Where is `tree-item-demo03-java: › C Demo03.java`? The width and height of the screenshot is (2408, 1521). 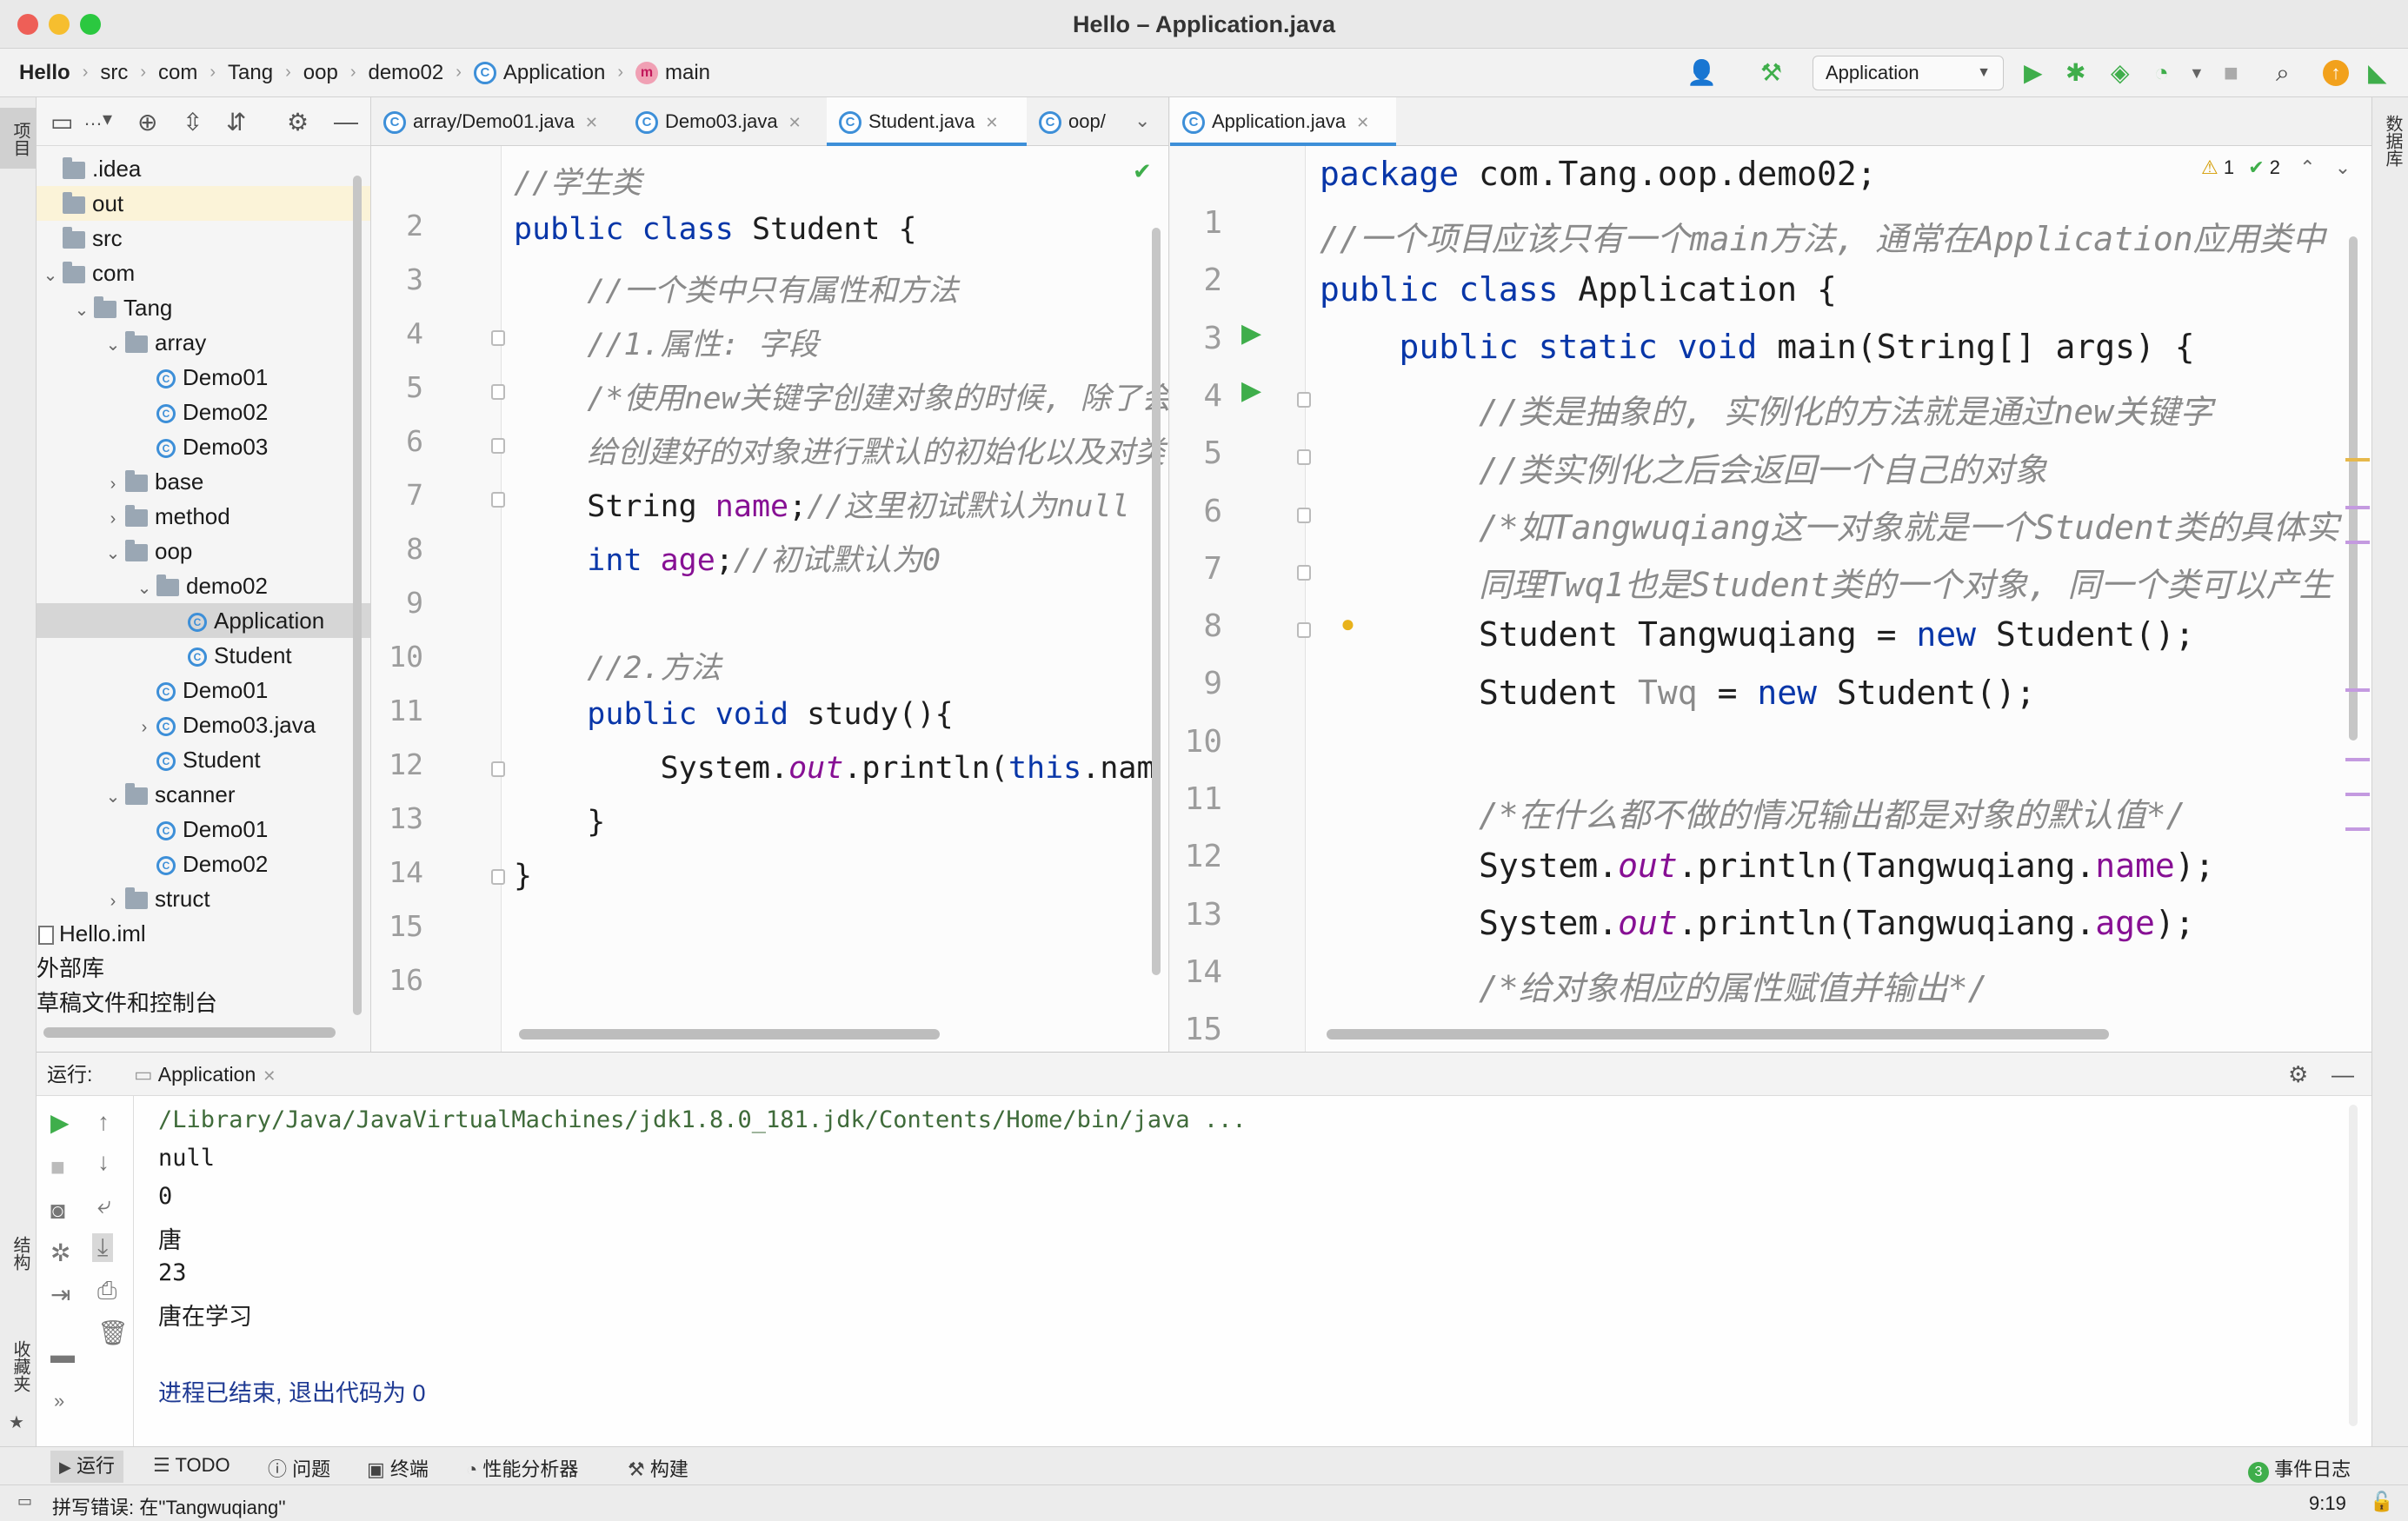 tree-item-demo03-java: › C Demo03.java is located at coordinates (203, 726).